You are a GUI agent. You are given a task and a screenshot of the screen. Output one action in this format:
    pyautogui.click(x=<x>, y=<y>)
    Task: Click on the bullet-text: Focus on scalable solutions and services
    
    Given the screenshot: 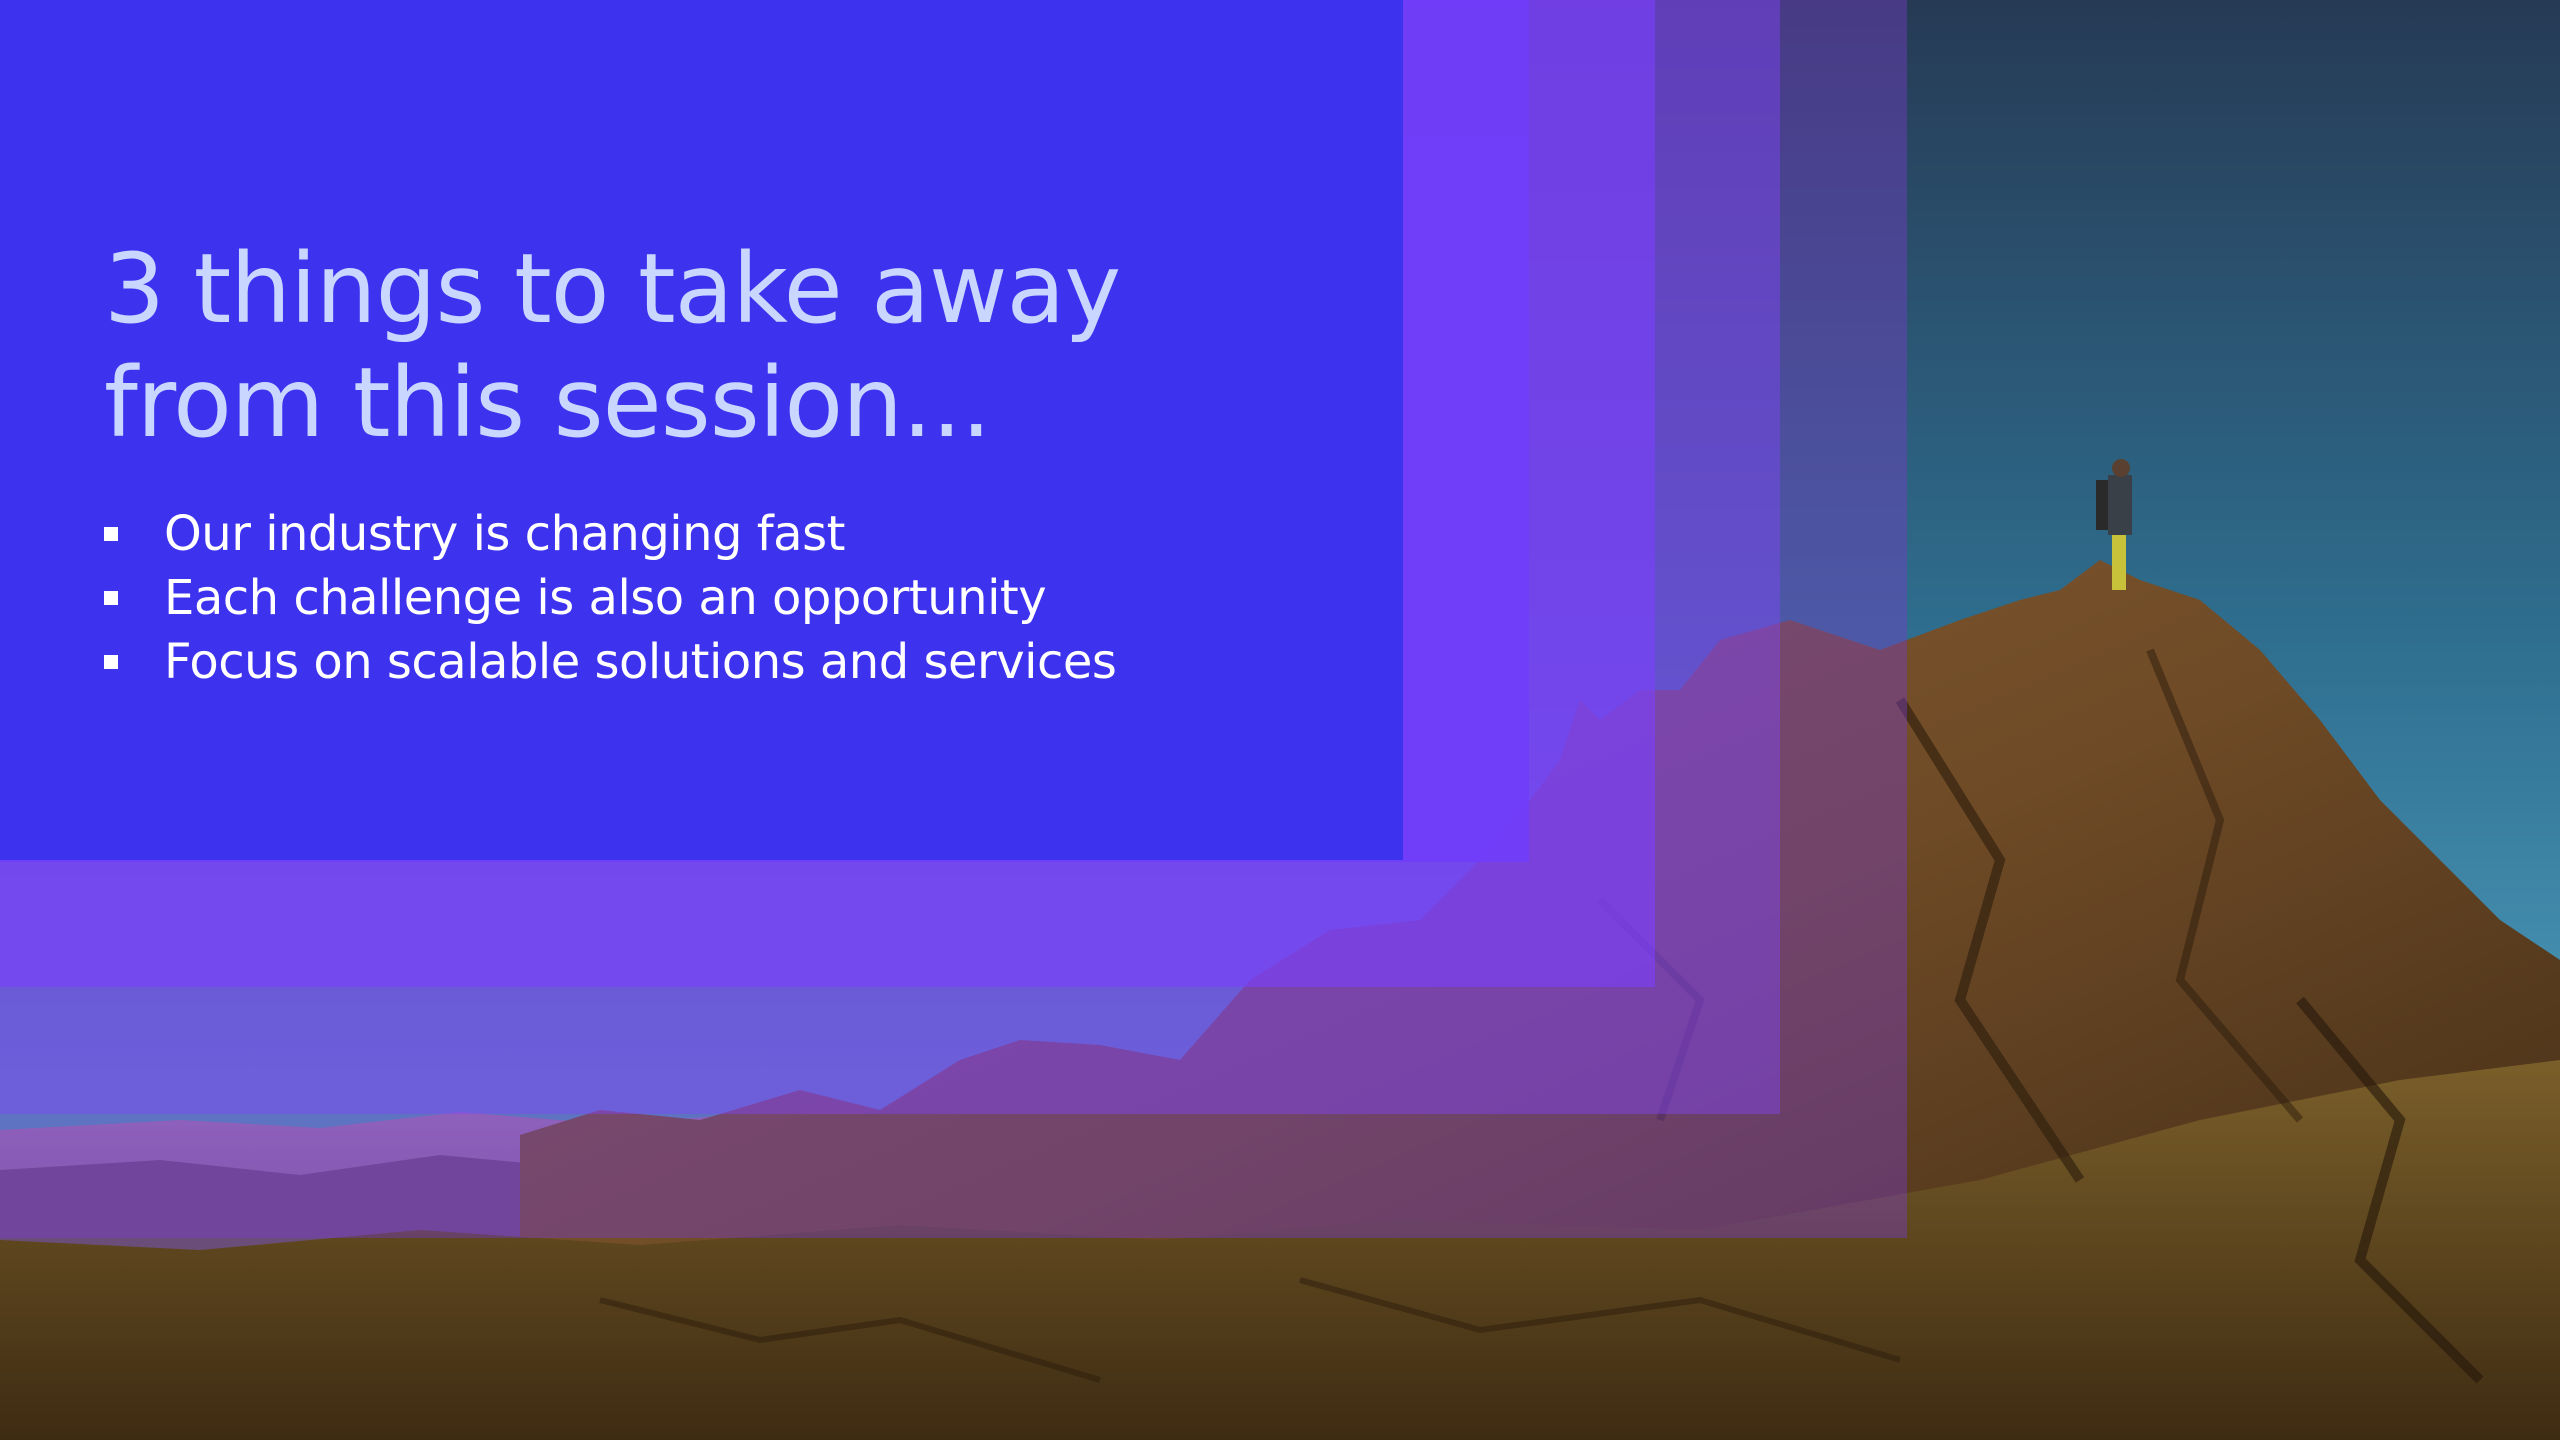 What is the action you would take?
    pyautogui.click(x=640, y=662)
    